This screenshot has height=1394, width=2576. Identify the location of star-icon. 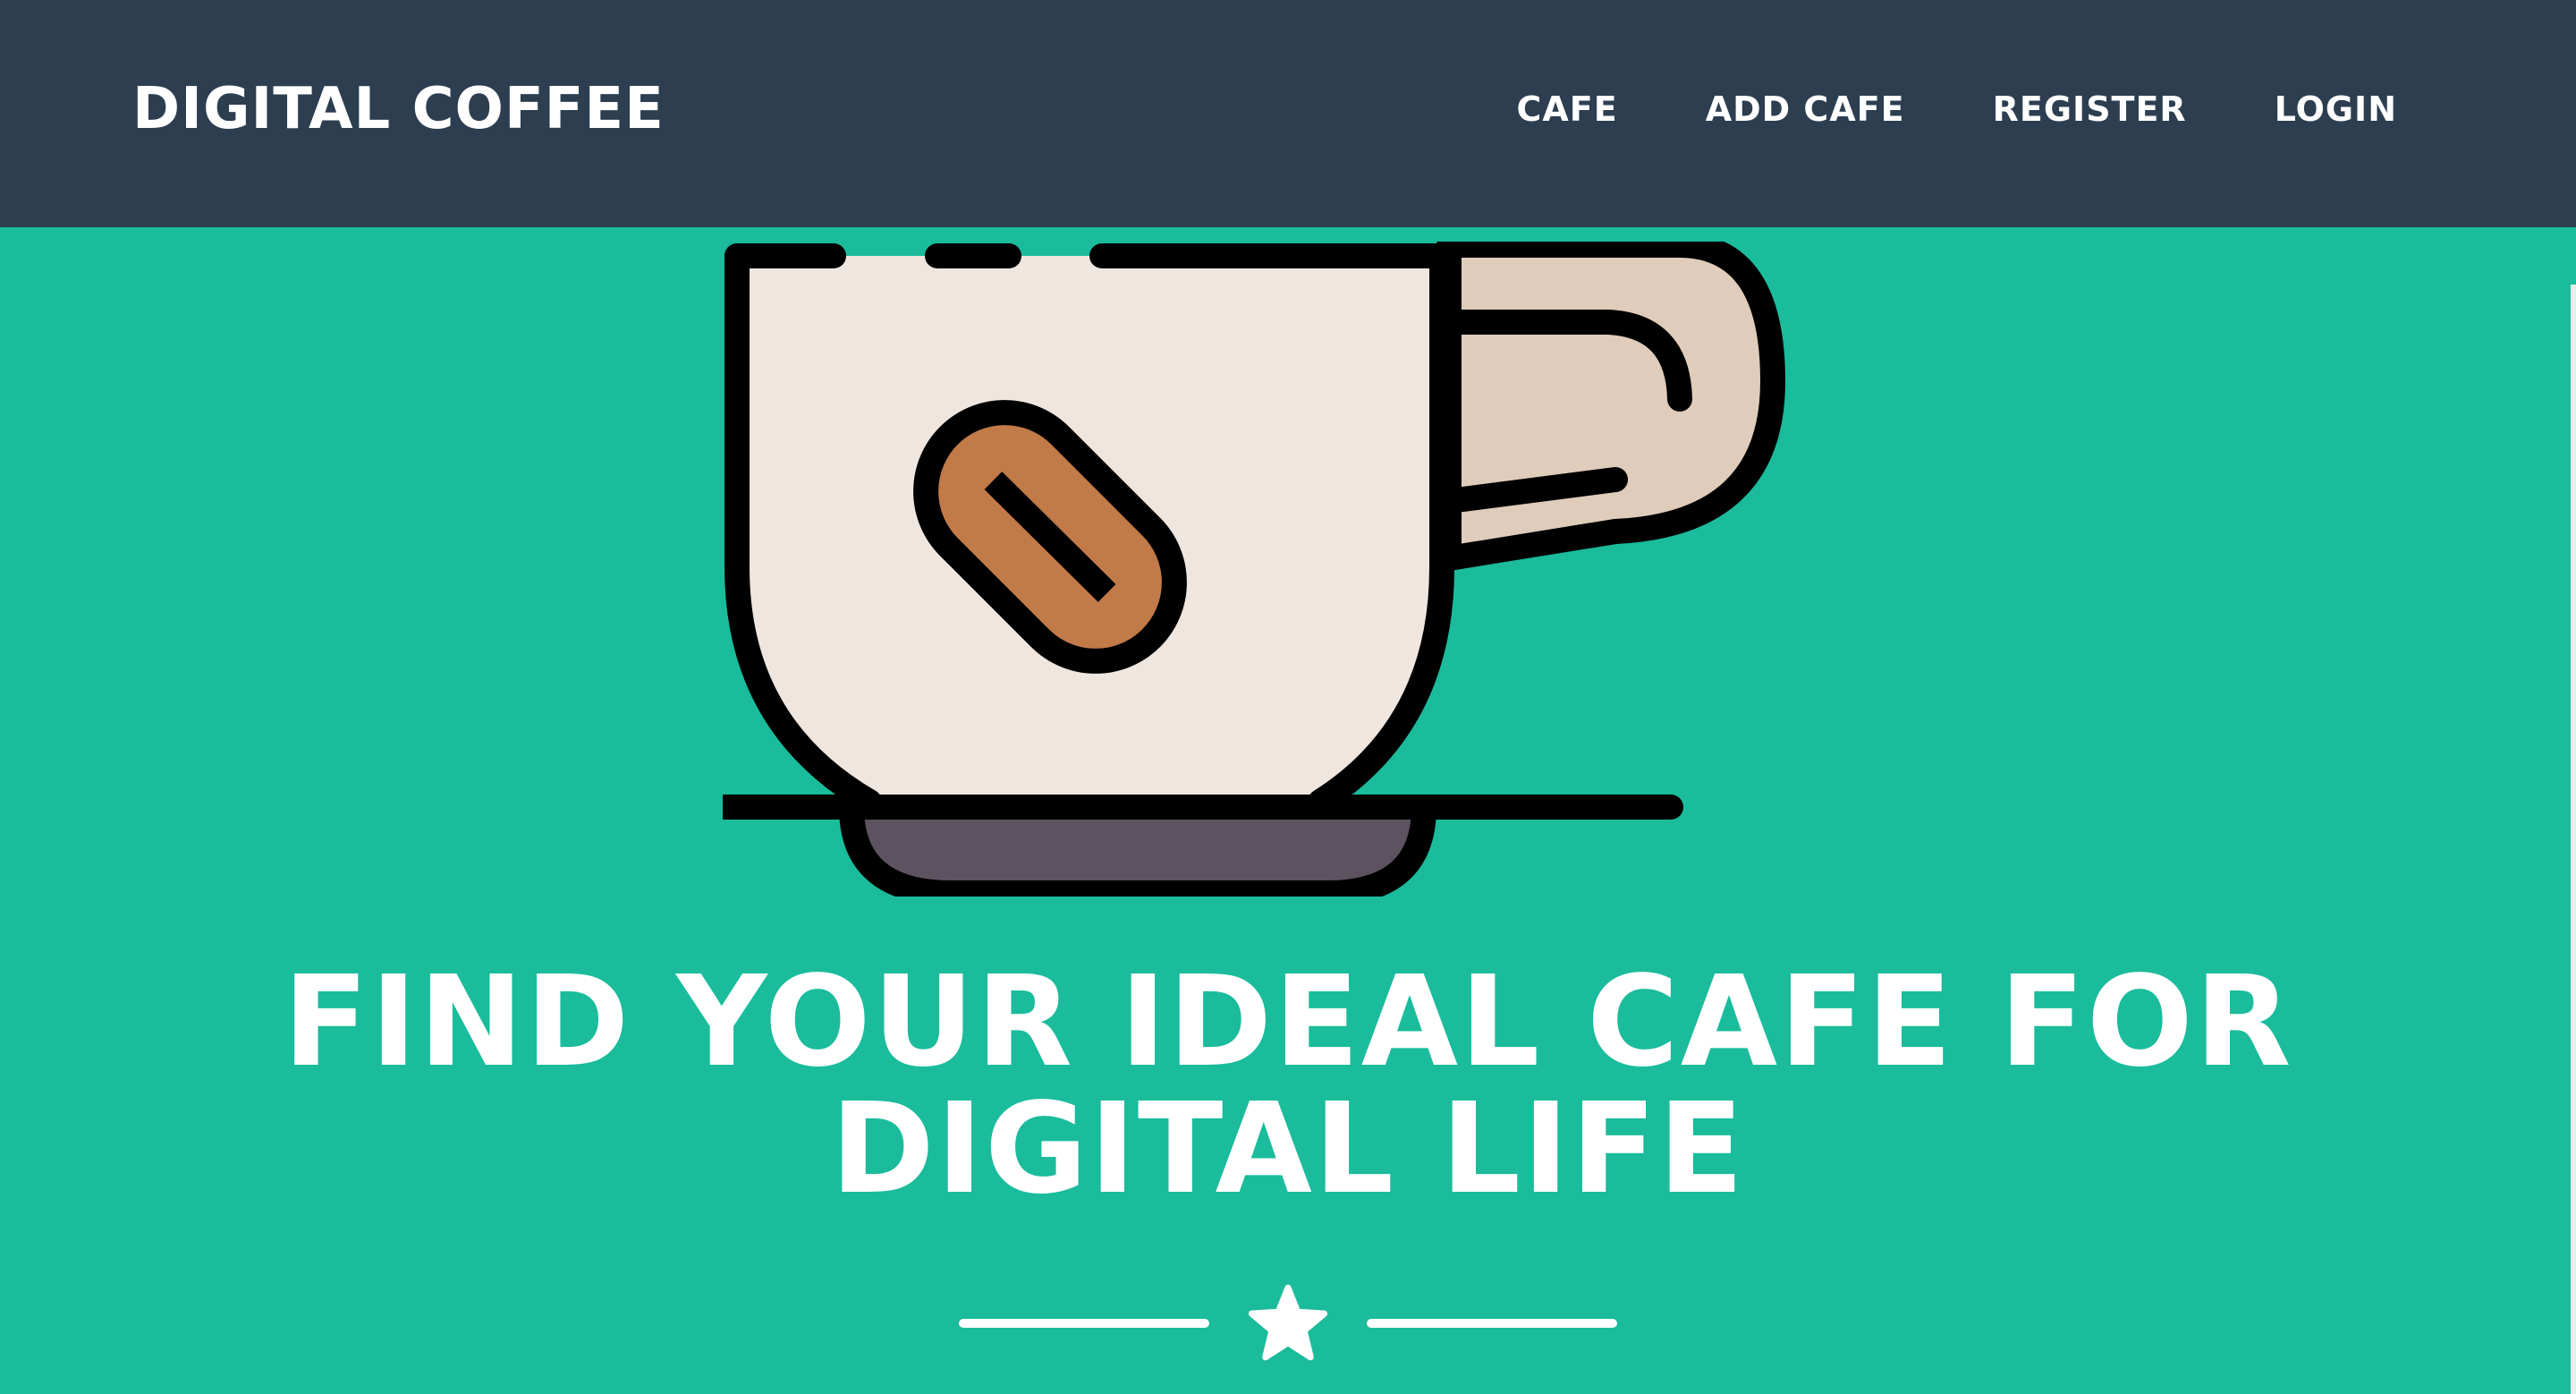
(1288, 1323).